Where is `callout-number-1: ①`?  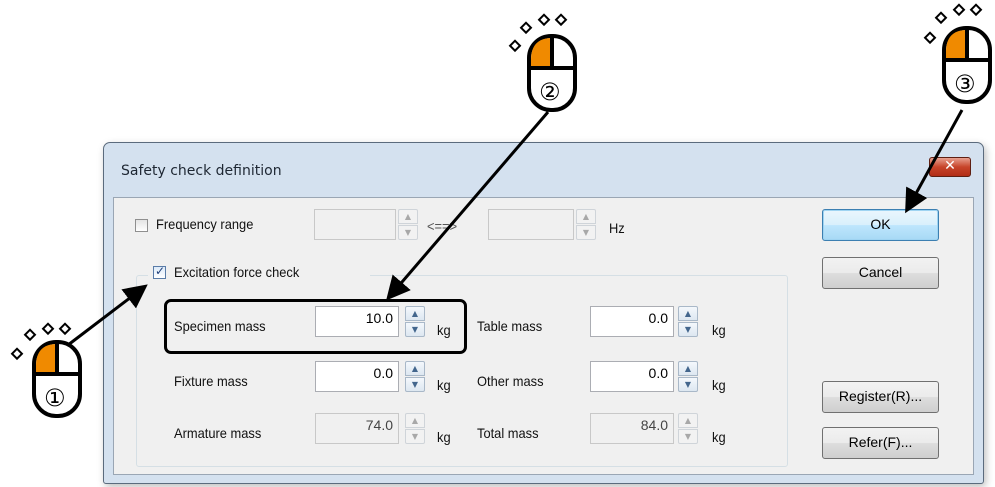 callout-number-1: ① is located at coordinates (55, 398).